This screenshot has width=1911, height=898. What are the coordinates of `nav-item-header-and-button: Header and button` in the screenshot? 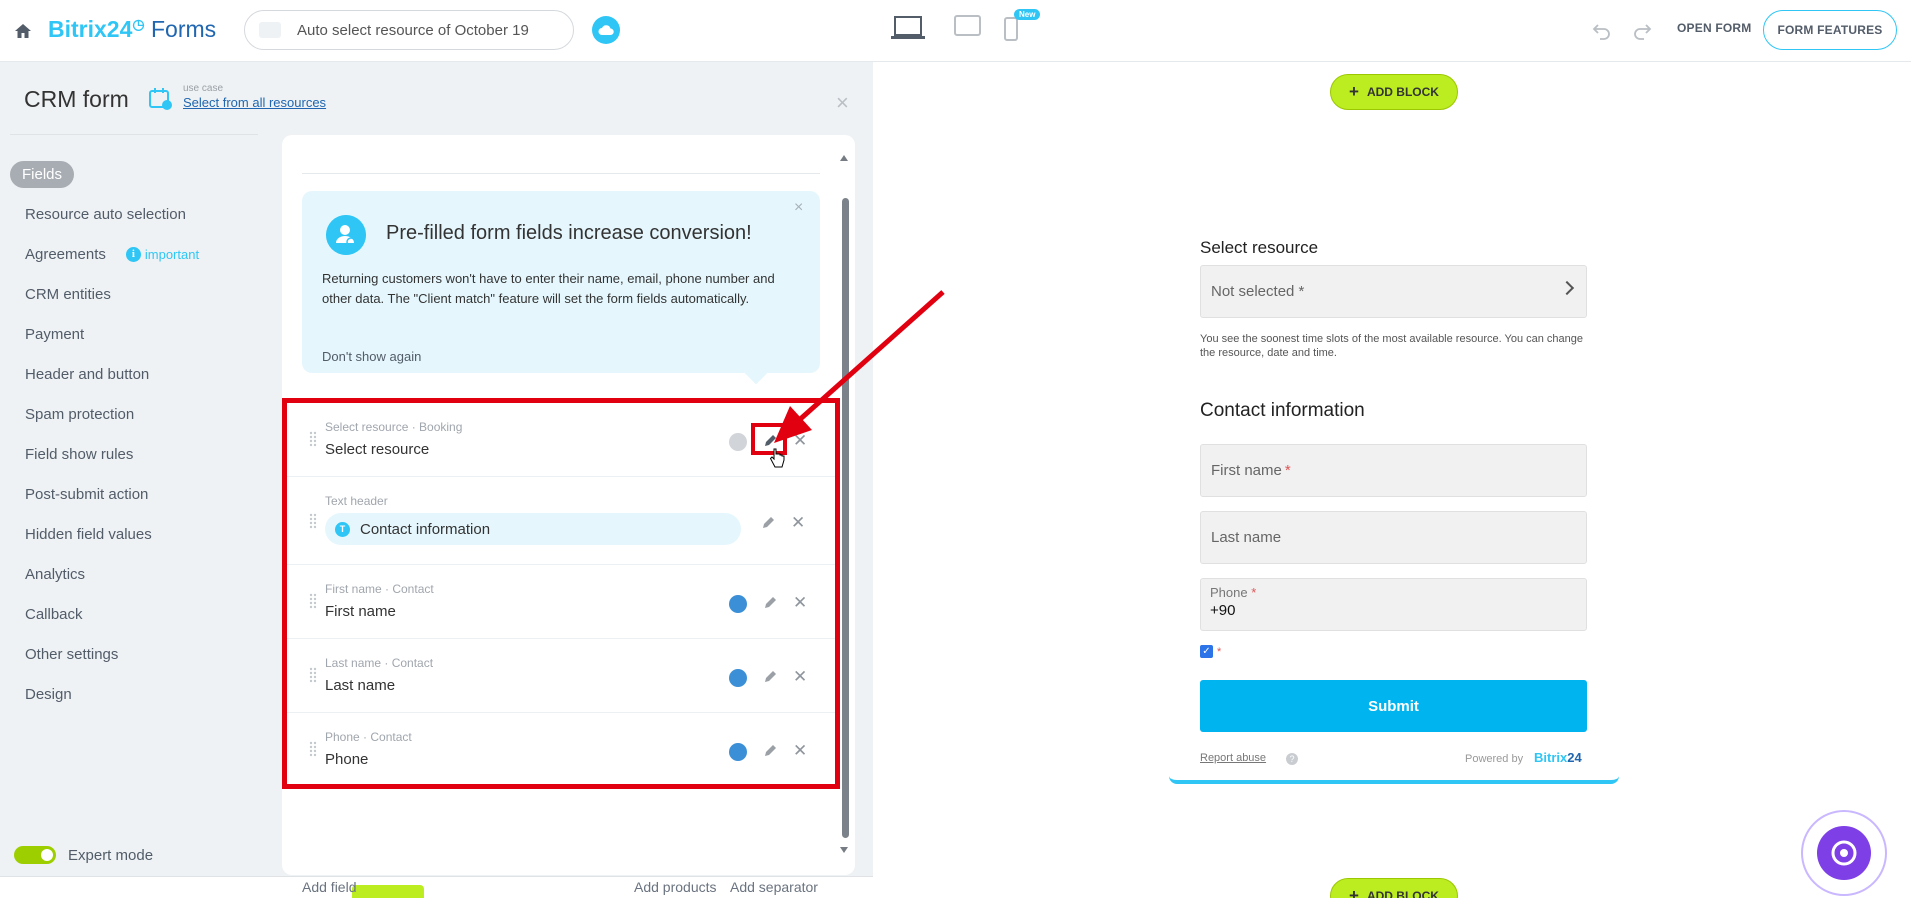 It's located at (135, 374).